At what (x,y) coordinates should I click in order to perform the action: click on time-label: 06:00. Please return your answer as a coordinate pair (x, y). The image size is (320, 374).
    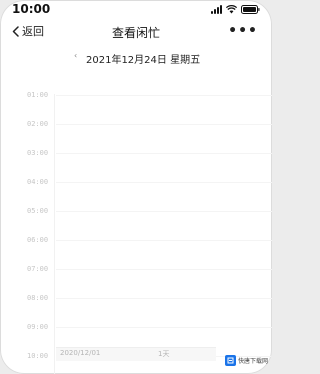
    Looking at the image, I should click on (38, 240).